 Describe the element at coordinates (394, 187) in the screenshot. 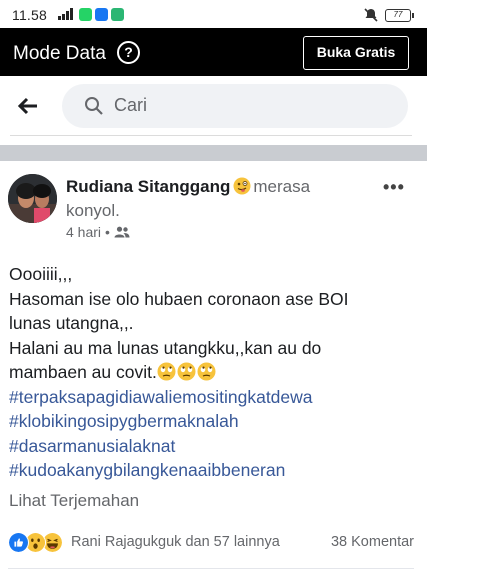

I see `more-options-icon: •••` at that location.